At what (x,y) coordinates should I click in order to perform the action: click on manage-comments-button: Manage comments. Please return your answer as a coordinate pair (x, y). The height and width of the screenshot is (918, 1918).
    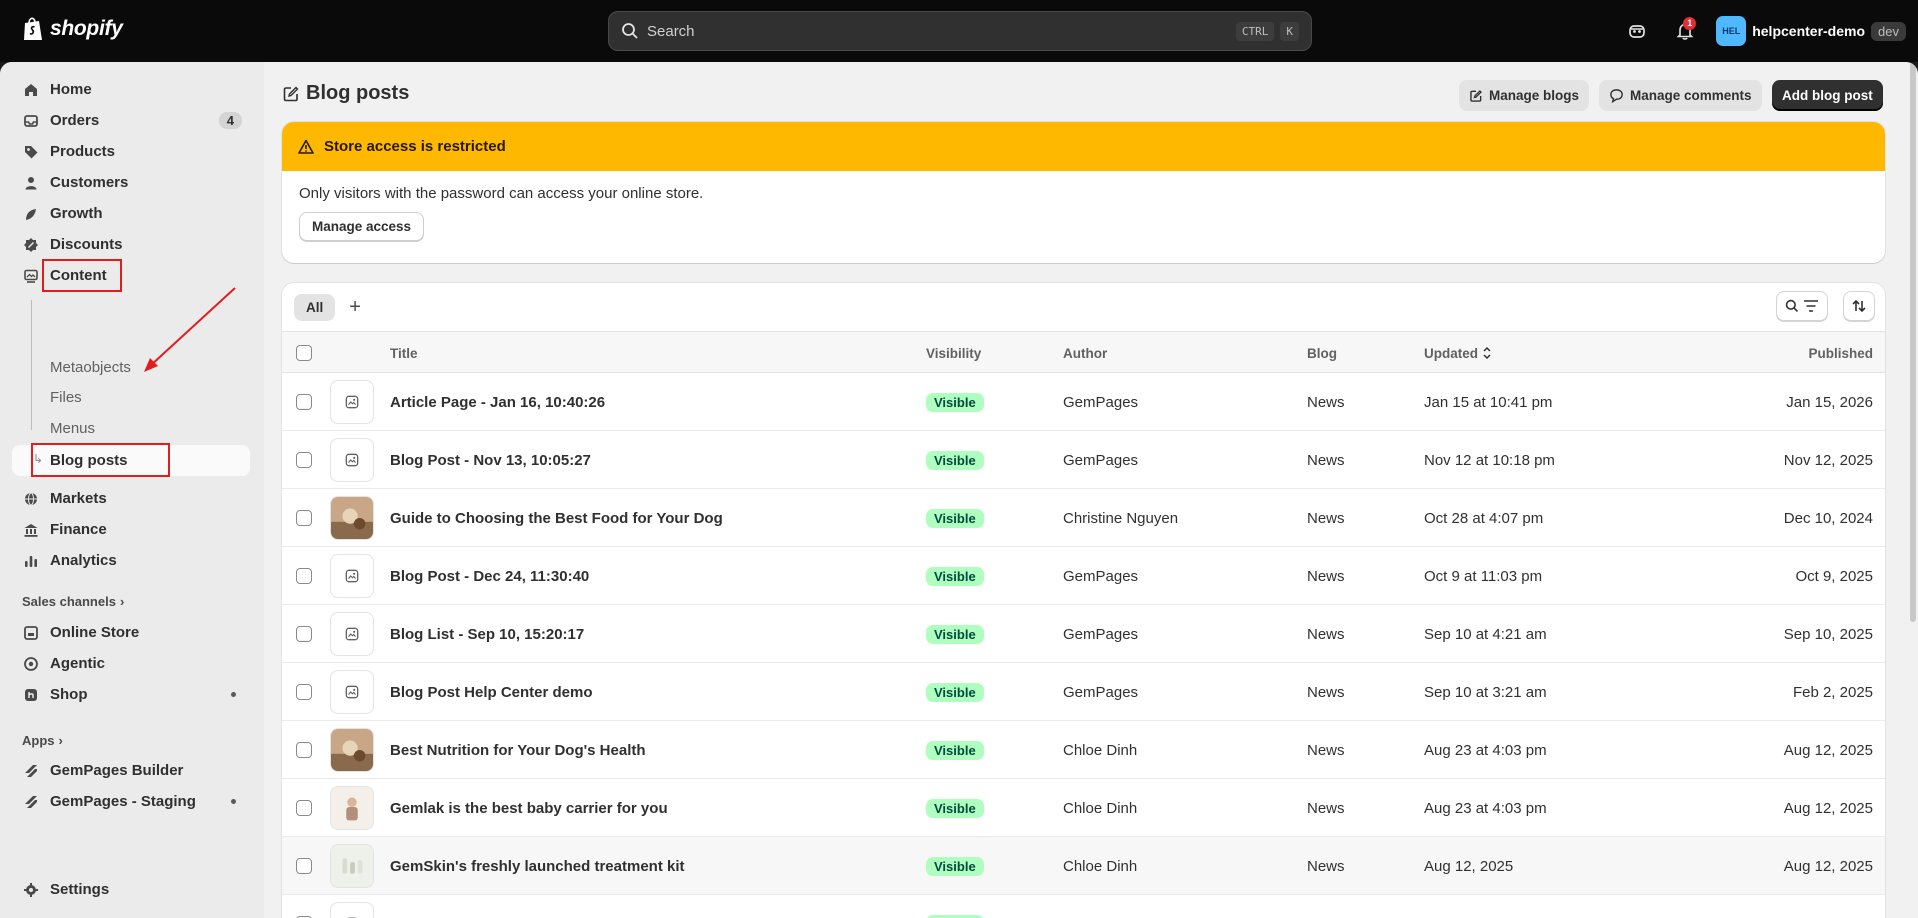
    Looking at the image, I should click on (1680, 95).